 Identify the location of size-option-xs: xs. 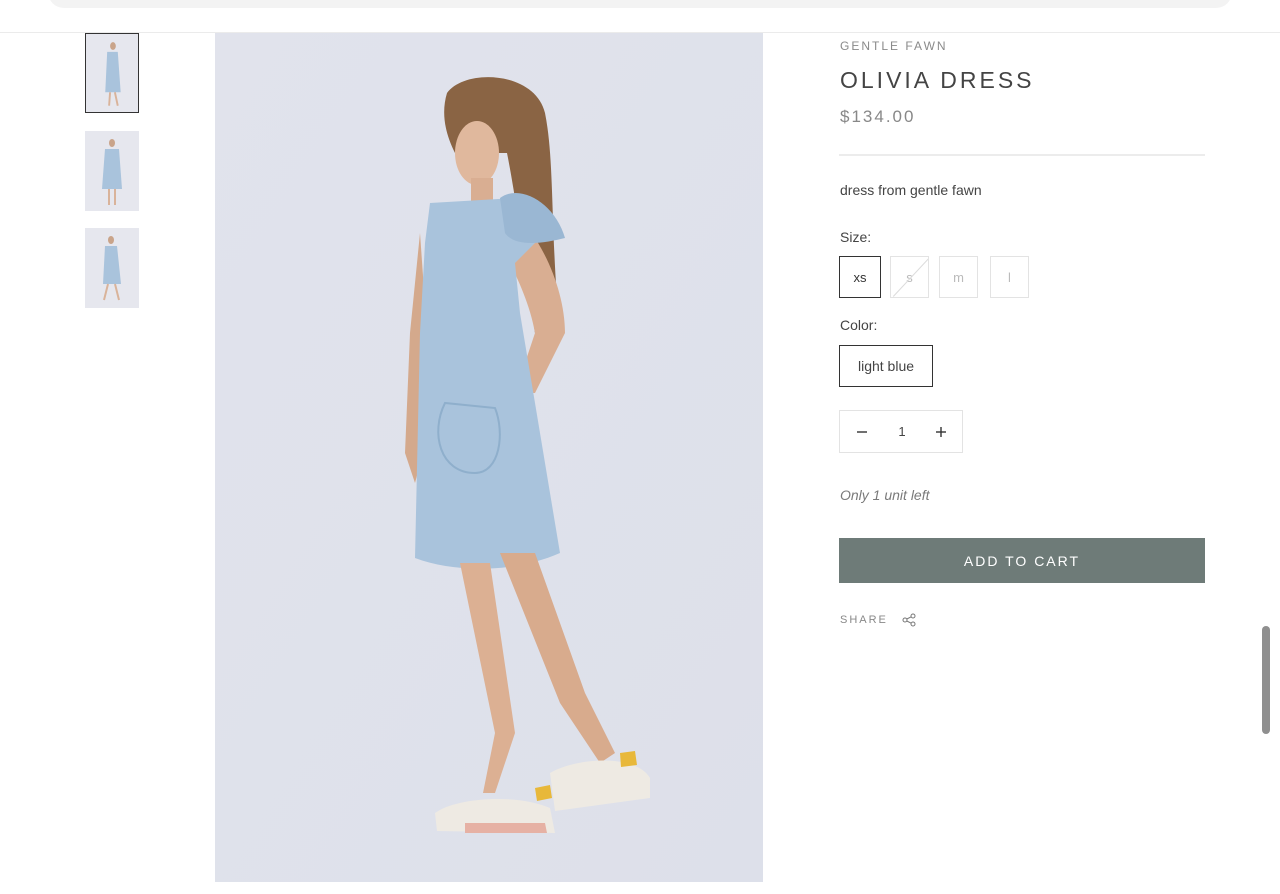
(860, 277).